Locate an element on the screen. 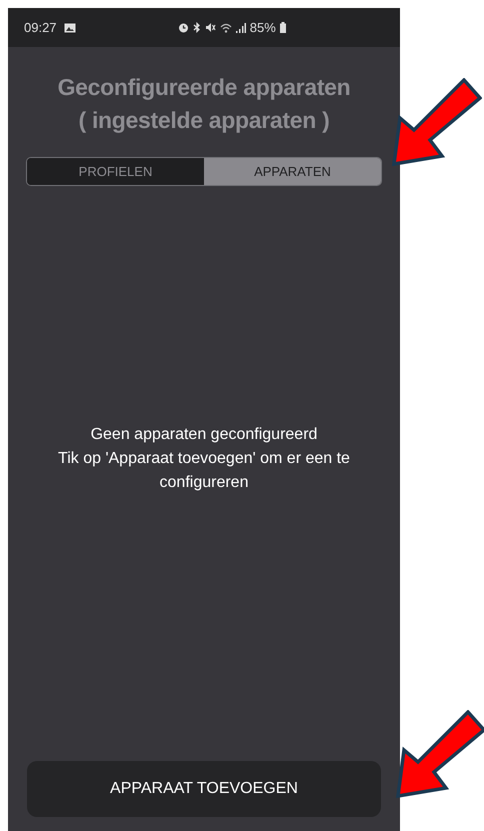 This screenshot has width=484, height=831. tab: APPARATEN is located at coordinates (292, 171).